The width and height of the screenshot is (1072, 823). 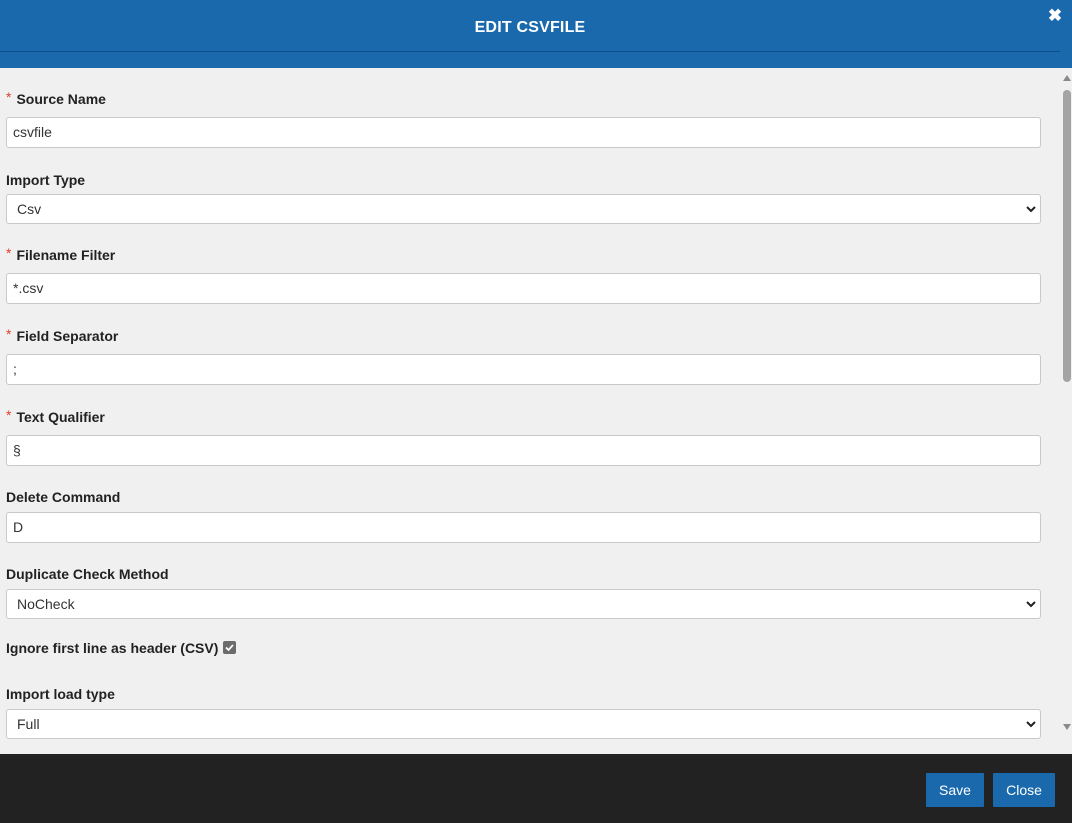 What do you see at coordinates (536, 788) in the screenshot?
I see `dialog-footer: Save Close` at bounding box center [536, 788].